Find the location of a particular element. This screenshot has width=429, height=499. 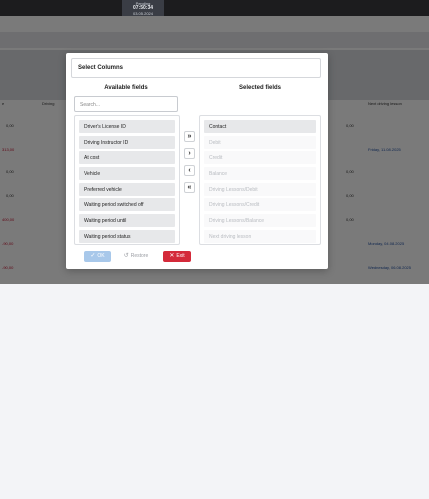

selected-field-item: Contact is located at coordinates (260, 126).